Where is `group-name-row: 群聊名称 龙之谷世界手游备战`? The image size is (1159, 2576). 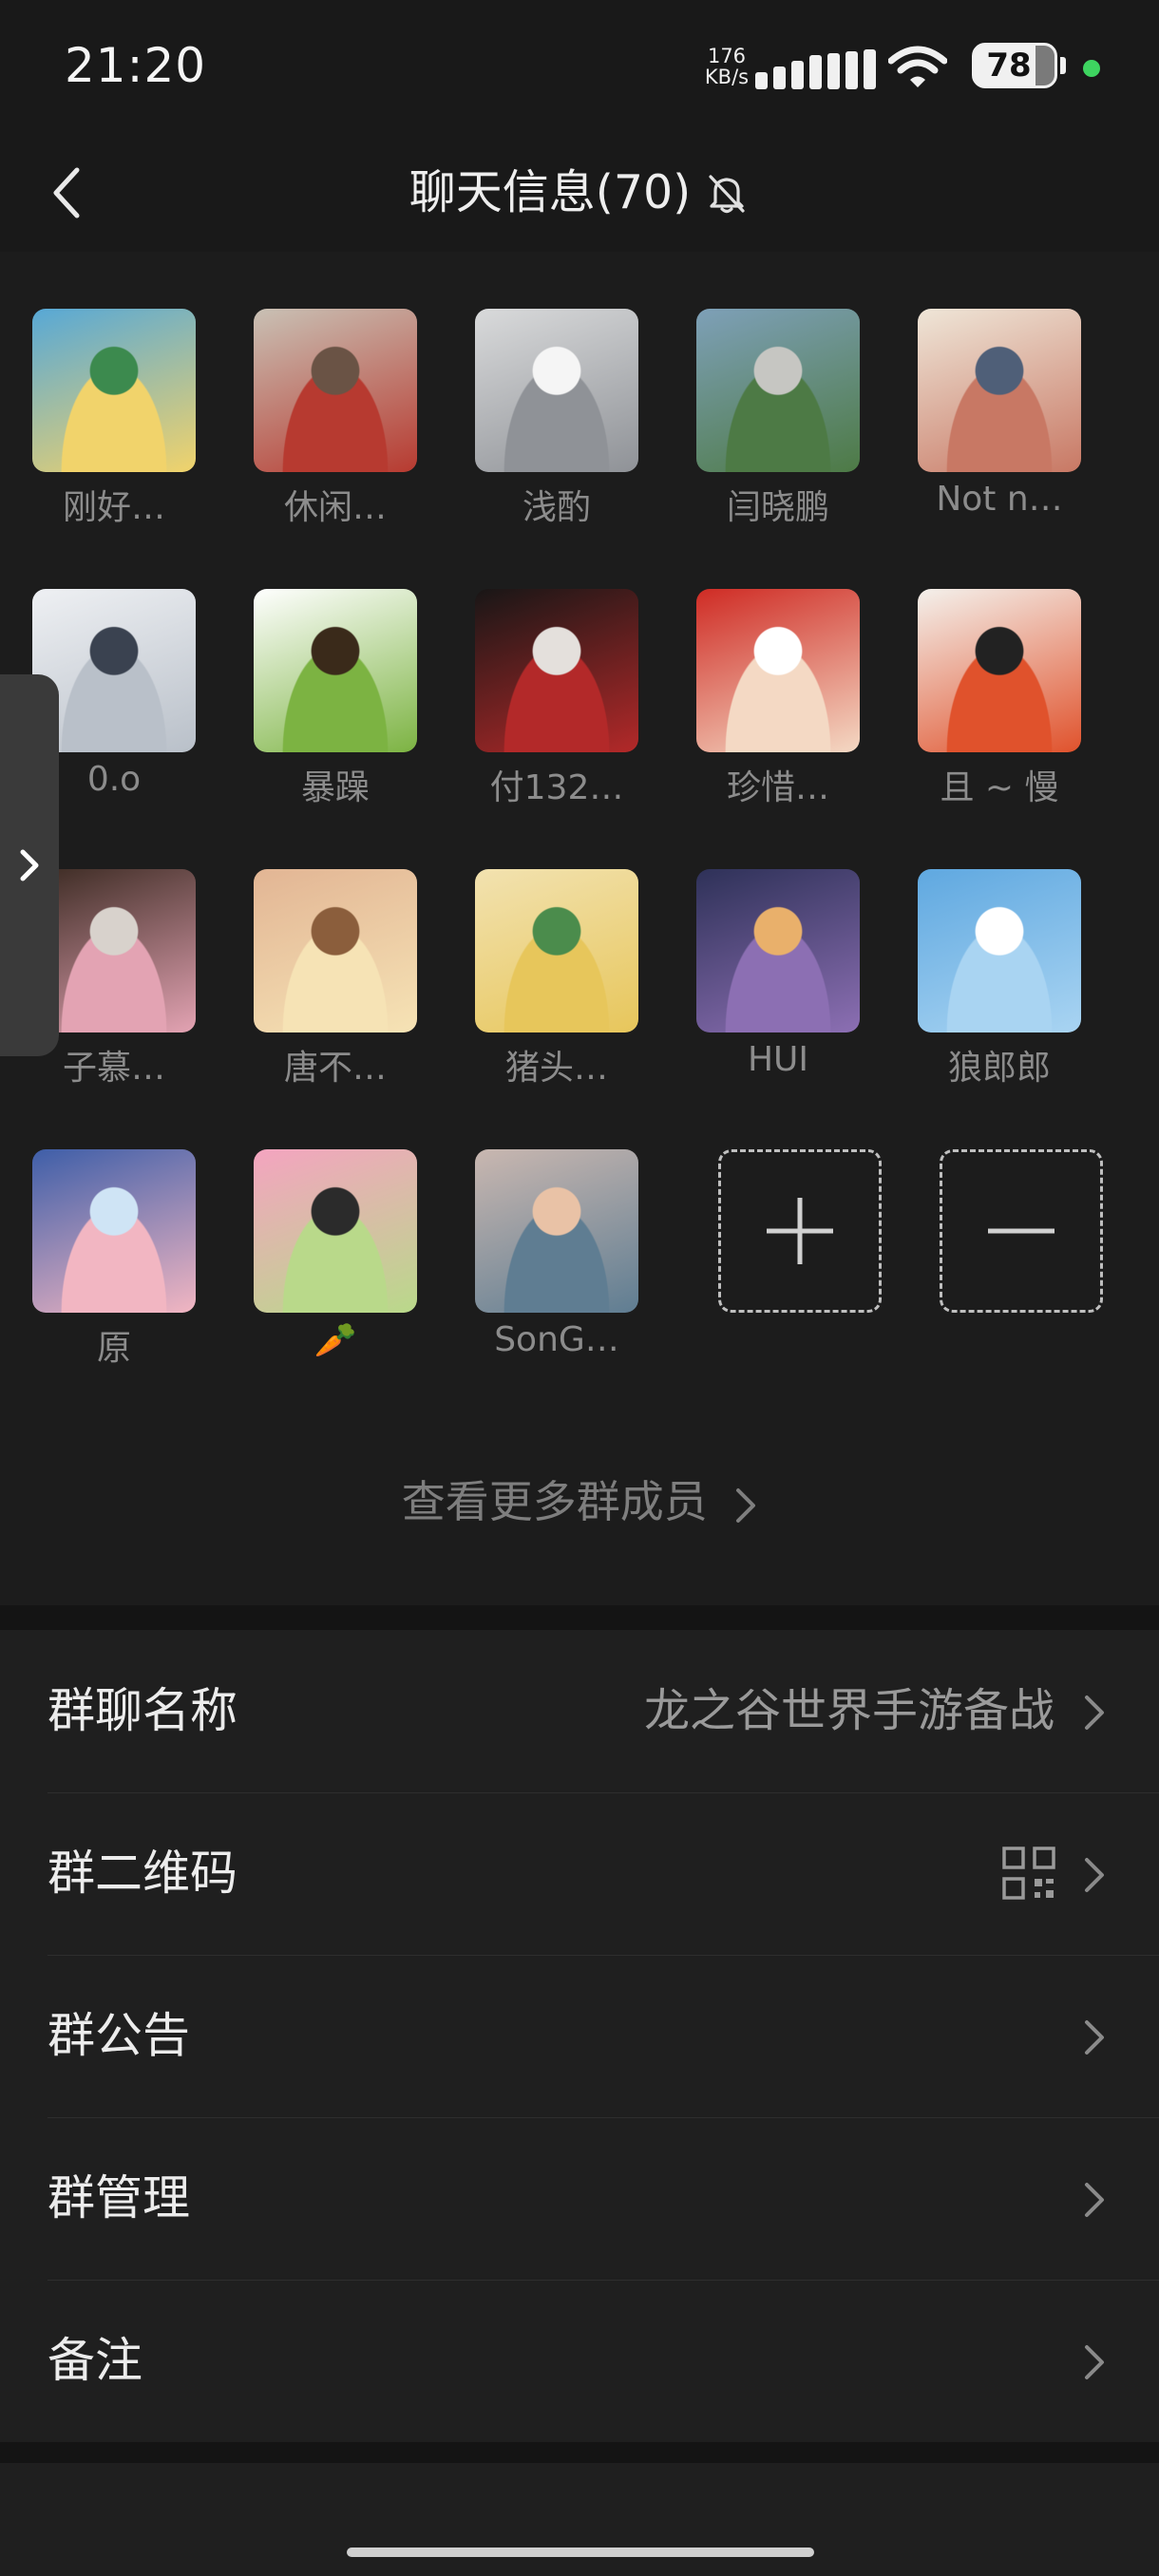 group-name-row: 群聊名称 龙之谷世界手游备战 is located at coordinates (579, 1711).